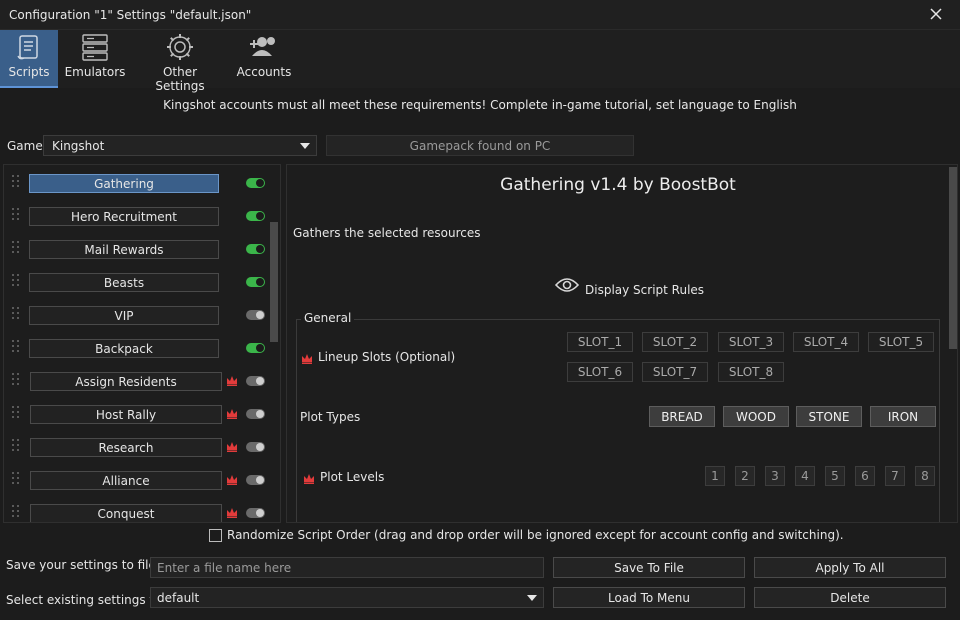  I want to click on script-button-backpack: Backpack, so click(124, 348).